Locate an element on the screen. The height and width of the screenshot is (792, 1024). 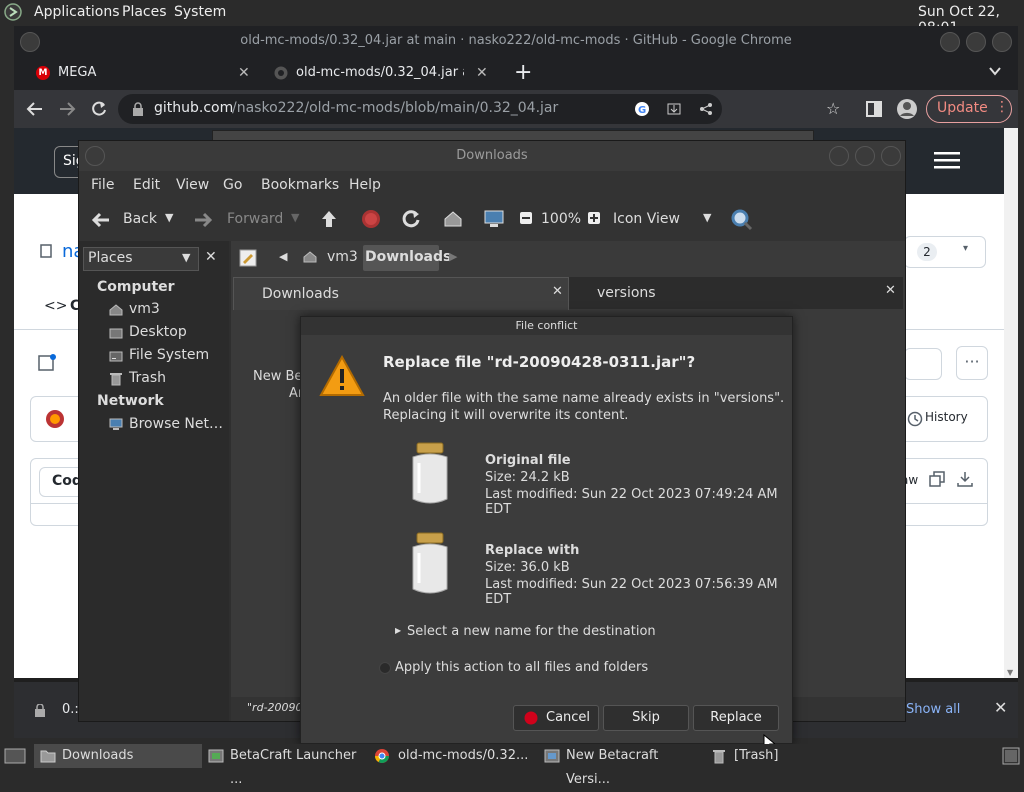
show-all-button: Show all is located at coordinates (941, 710).